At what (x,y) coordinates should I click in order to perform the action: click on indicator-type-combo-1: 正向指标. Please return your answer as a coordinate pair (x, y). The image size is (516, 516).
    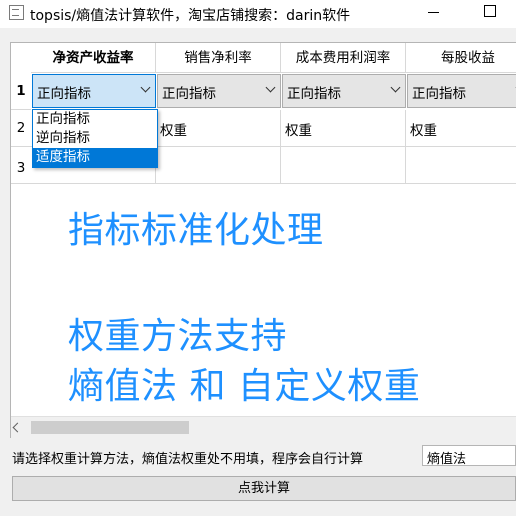
    Looking at the image, I should click on (94, 91).